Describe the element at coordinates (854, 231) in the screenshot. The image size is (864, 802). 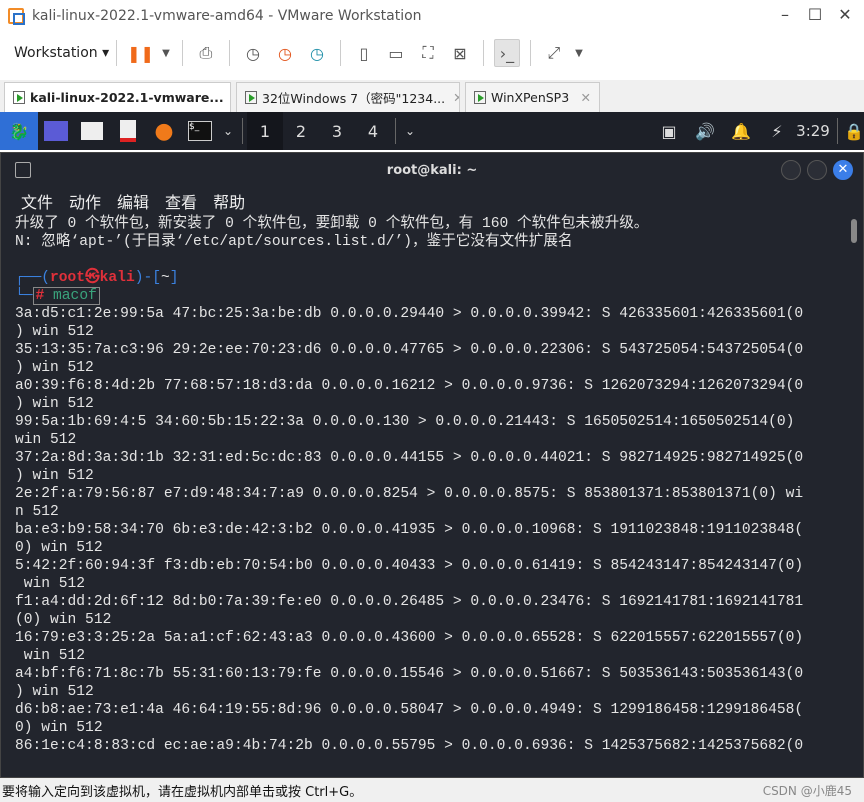
I see `terminal-scrollbar` at that location.